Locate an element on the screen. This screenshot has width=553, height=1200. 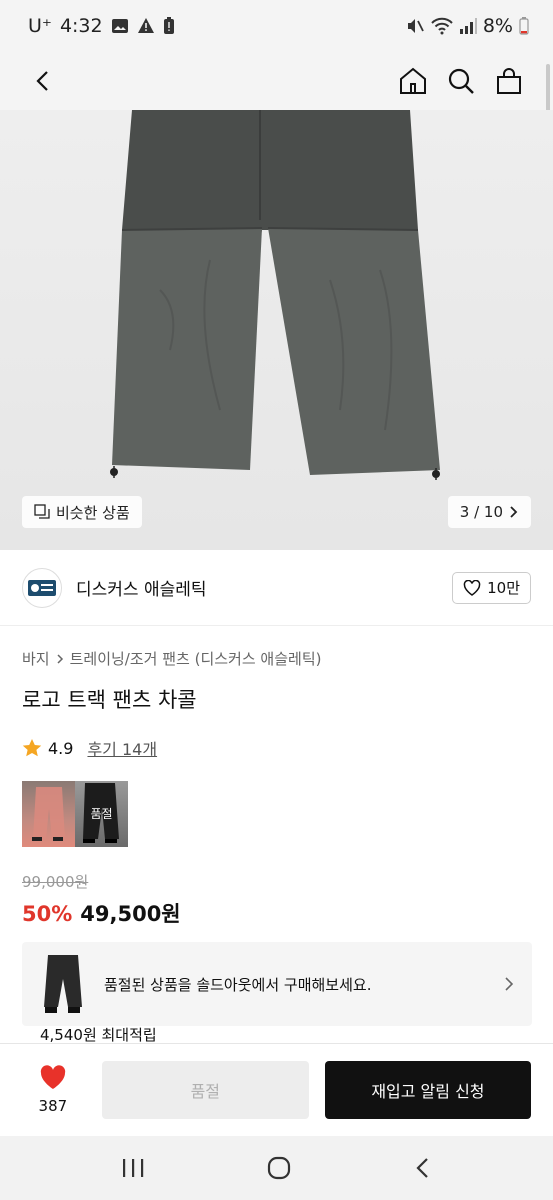
home-icon is located at coordinates (413, 80).